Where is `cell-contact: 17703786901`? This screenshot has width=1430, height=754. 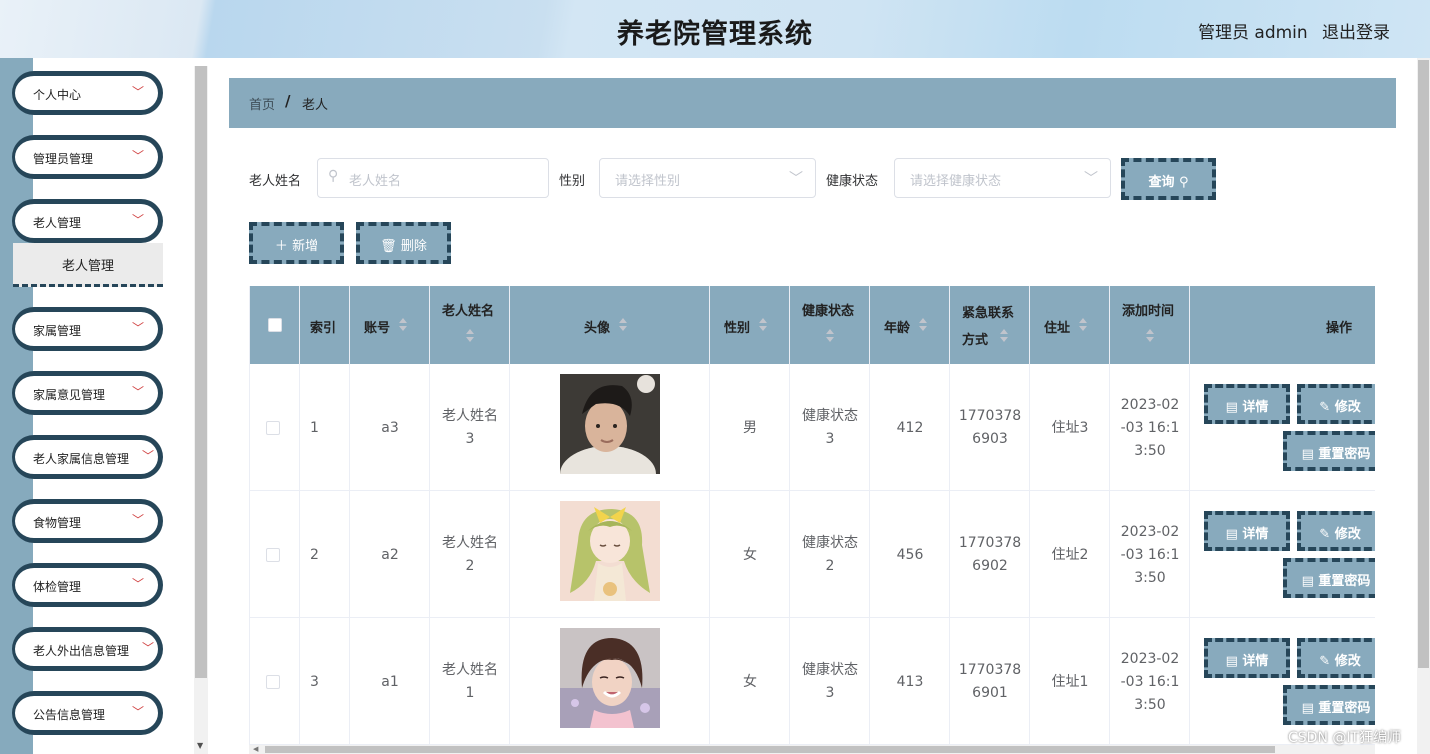 cell-contact: 17703786901 is located at coordinates (990, 681).